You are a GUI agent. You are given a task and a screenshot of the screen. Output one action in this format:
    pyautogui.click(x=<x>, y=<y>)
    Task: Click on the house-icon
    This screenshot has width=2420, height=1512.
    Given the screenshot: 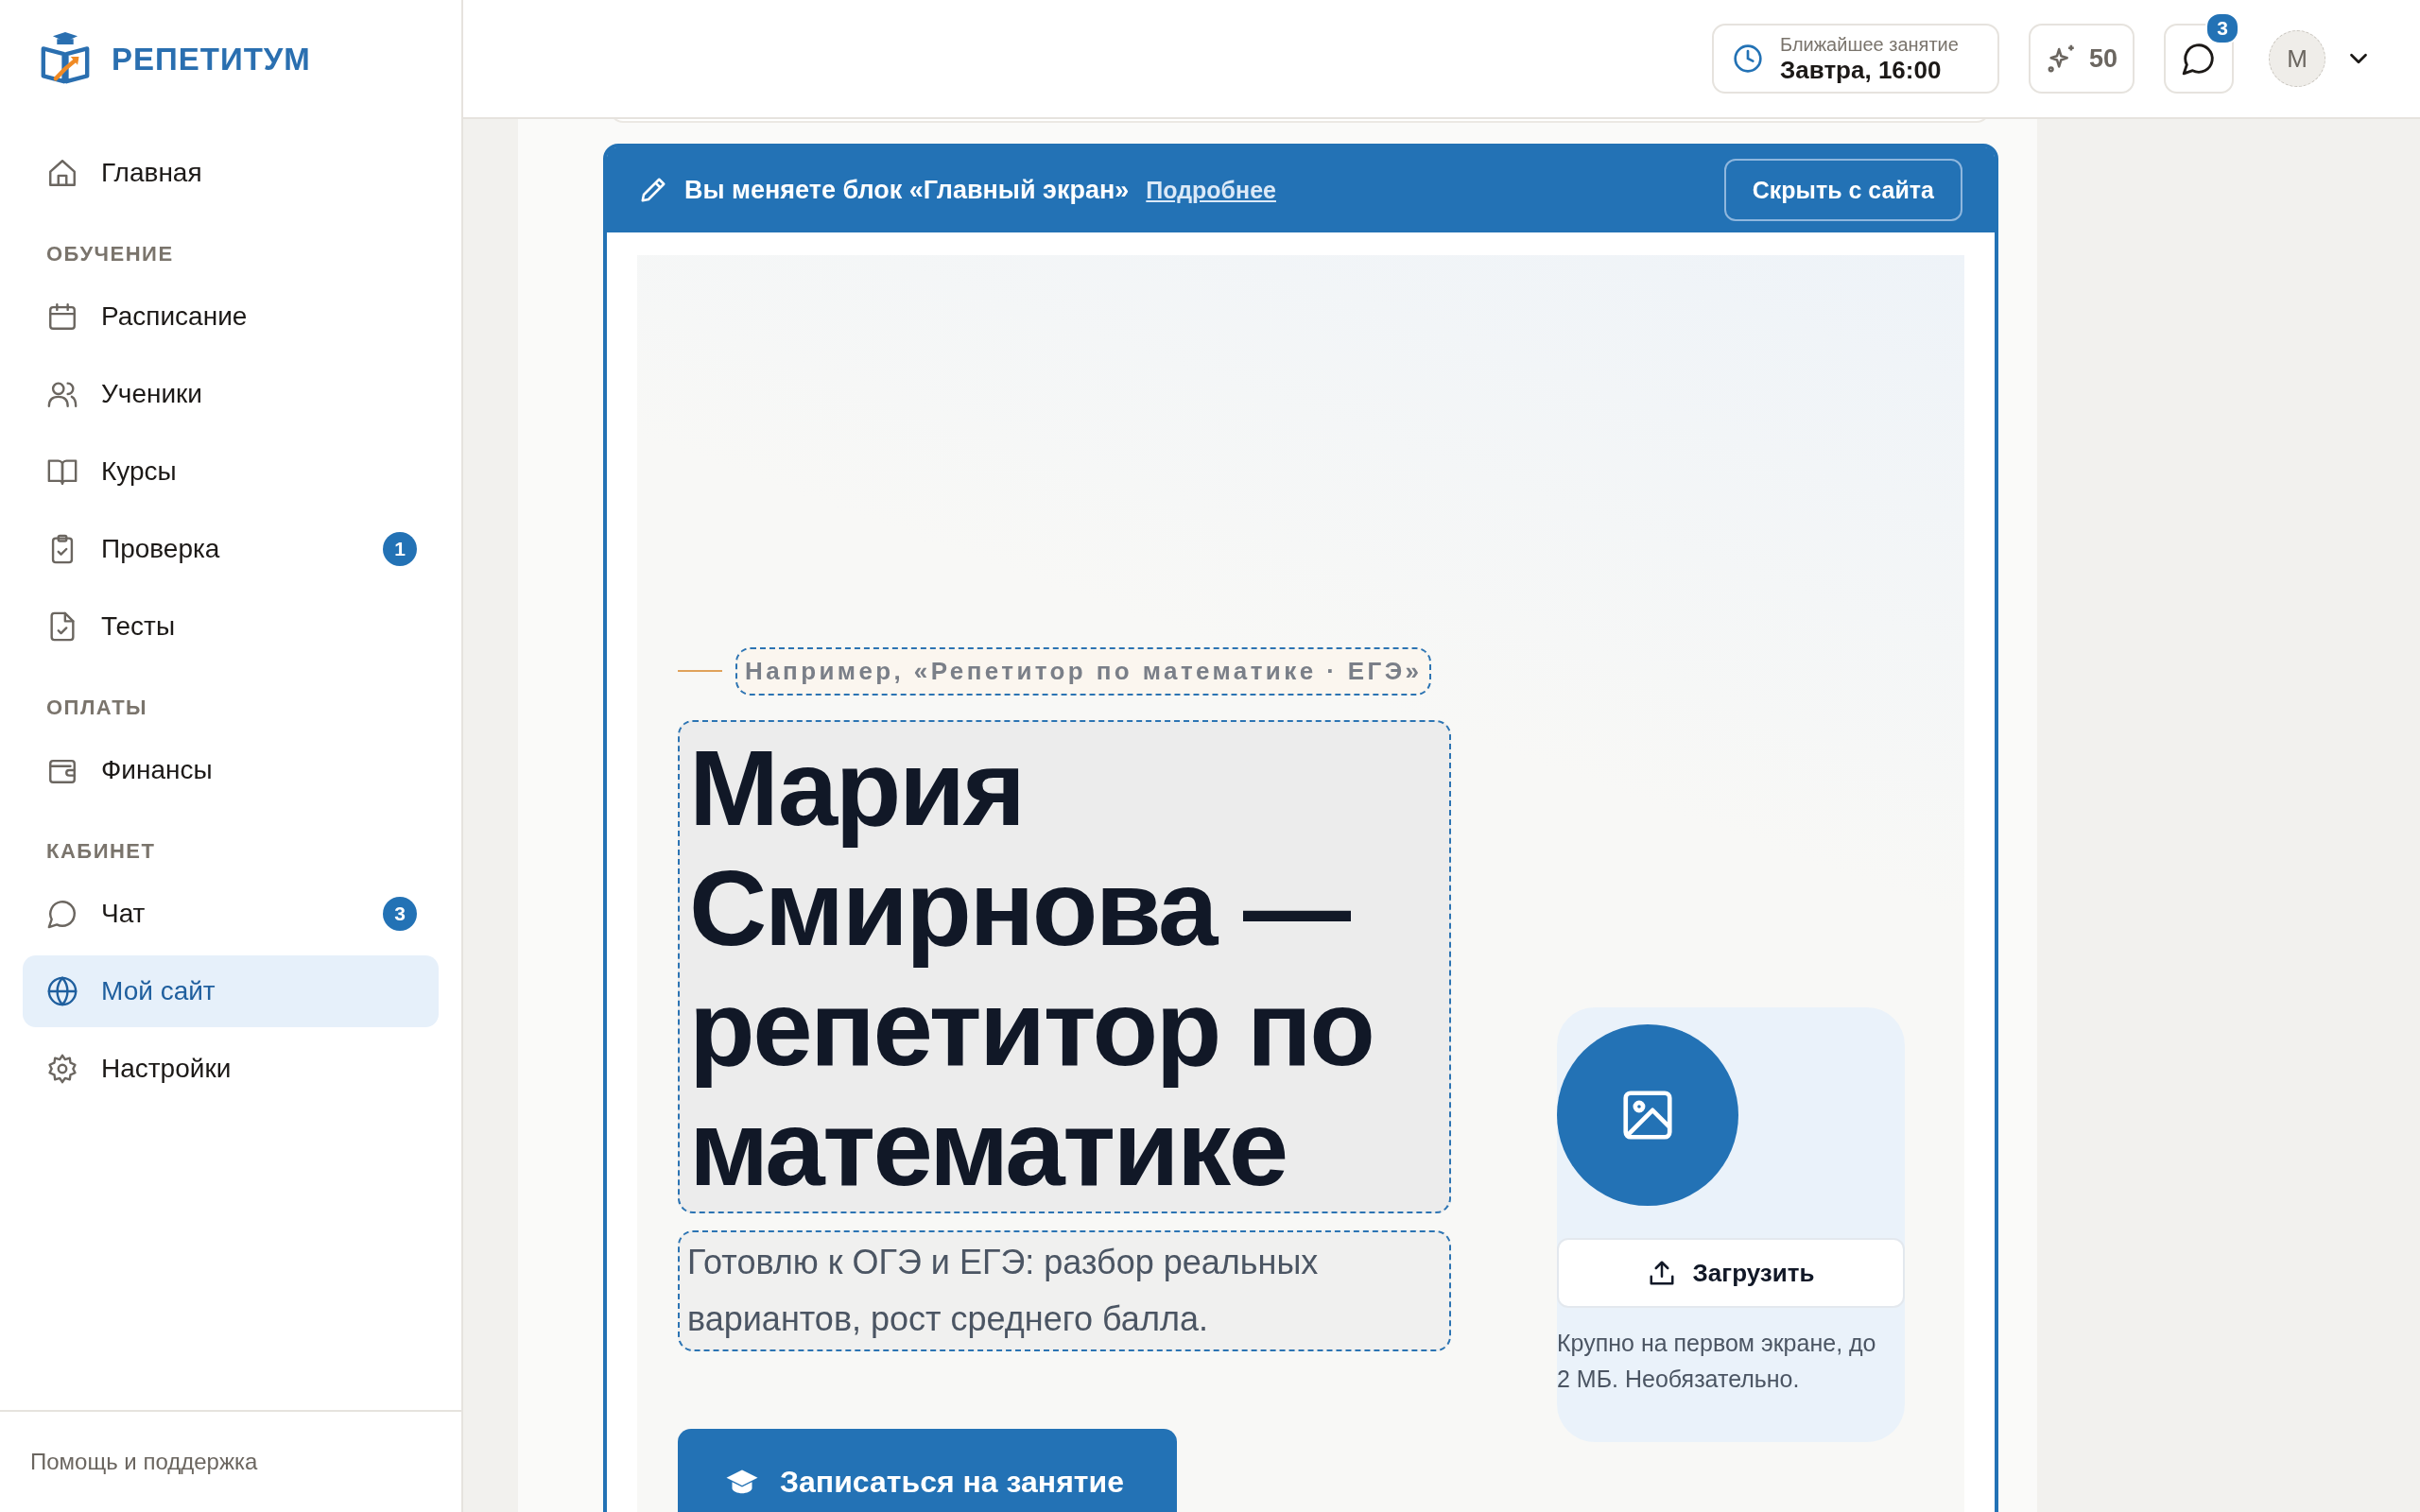 What is the action you would take?
    pyautogui.click(x=62, y=173)
    